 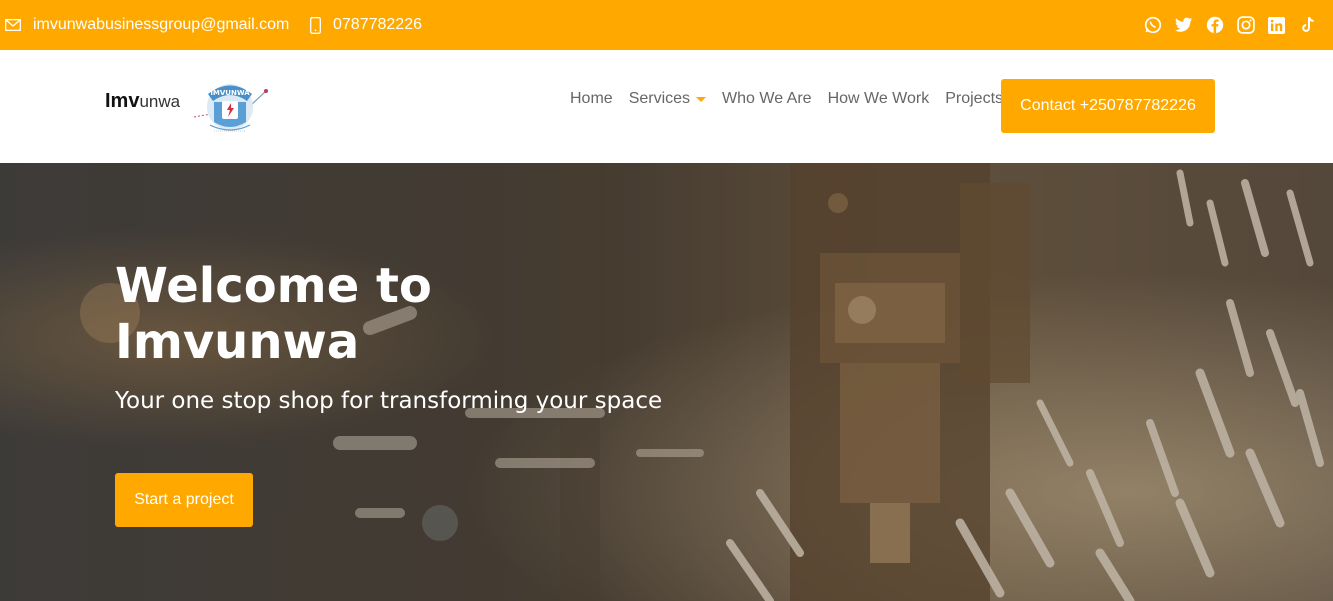 I want to click on brand-name: Imv unwa, so click(x=142, y=101).